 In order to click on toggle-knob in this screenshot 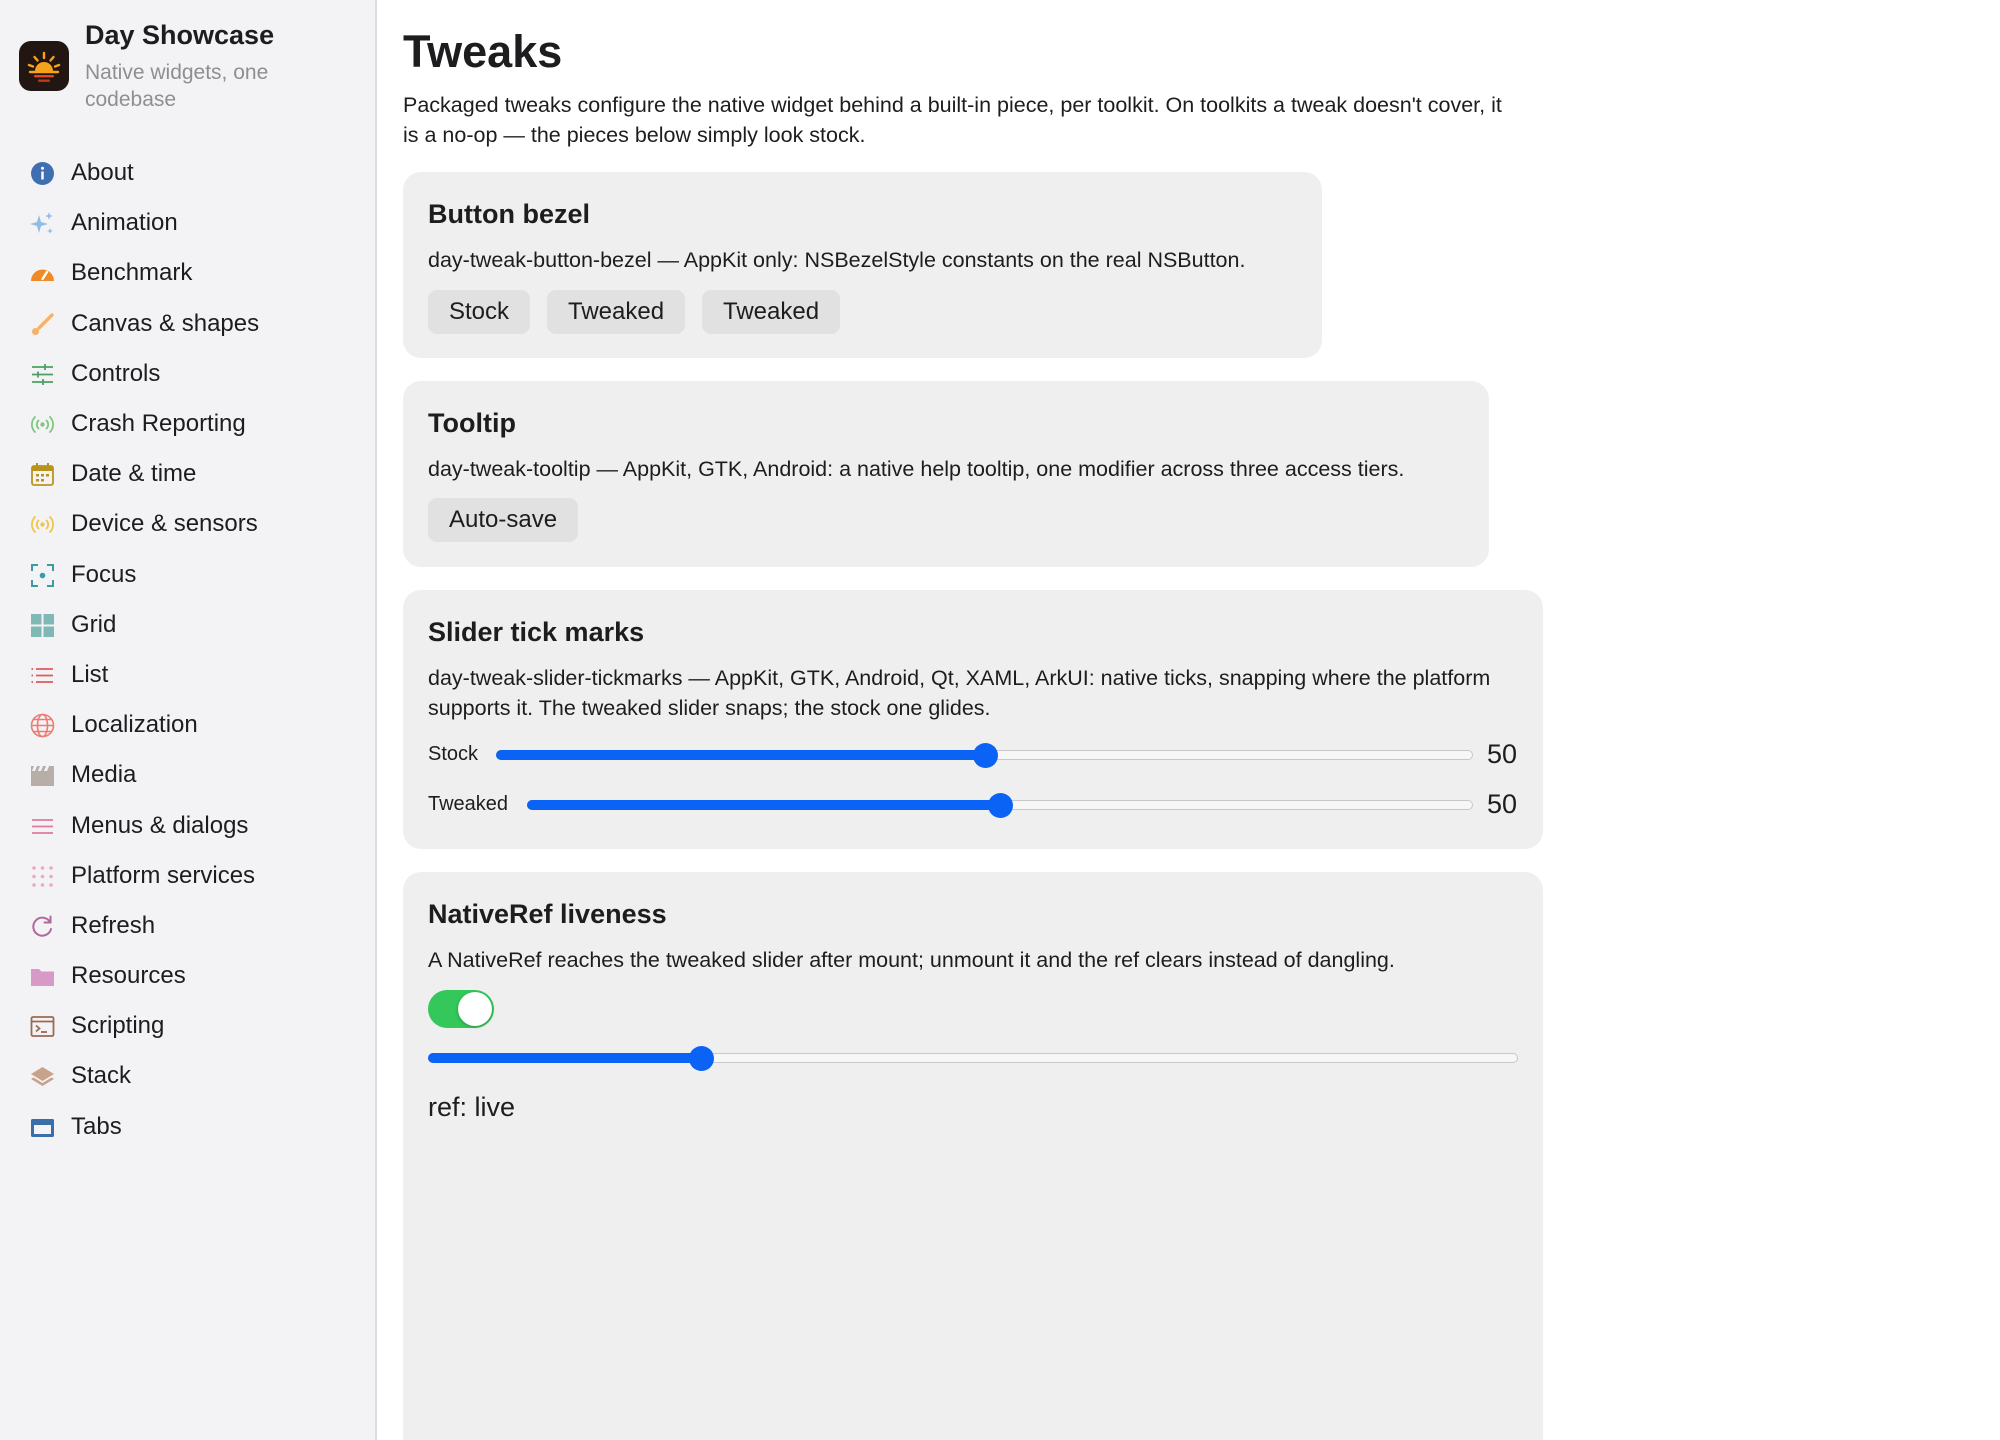, I will do `click(475, 1009)`.